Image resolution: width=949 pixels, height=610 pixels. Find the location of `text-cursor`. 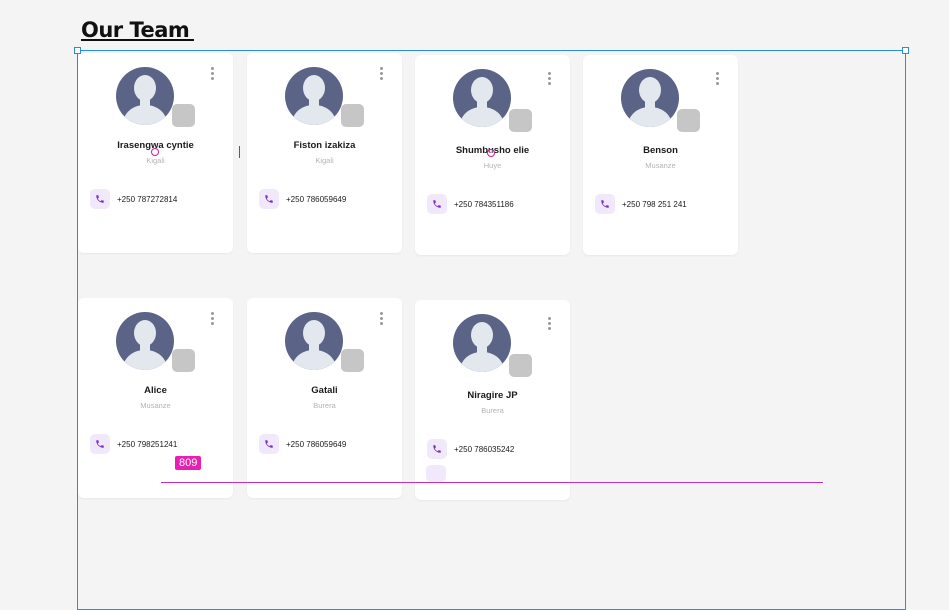

text-cursor is located at coordinates (239, 152).